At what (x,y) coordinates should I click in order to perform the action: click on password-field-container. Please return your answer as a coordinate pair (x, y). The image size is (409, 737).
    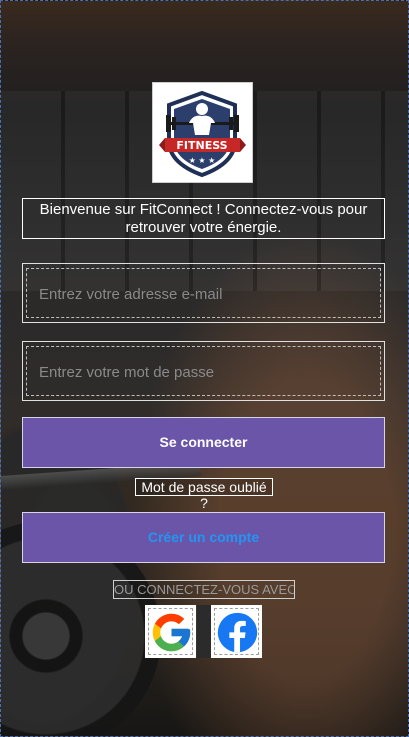
    Looking at the image, I should click on (203, 371).